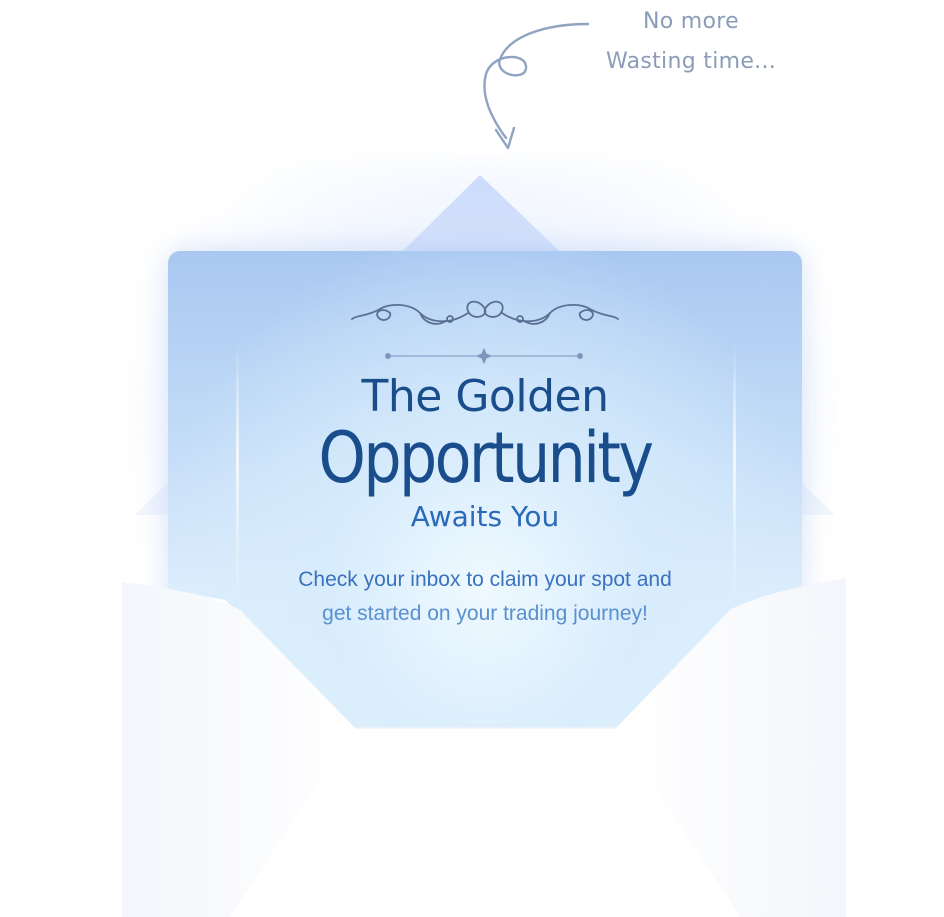 The height and width of the screenshot is (917, 944). I want to click on card-body-line-1: Check your inbox to claim your spot and, so click(485, 579).